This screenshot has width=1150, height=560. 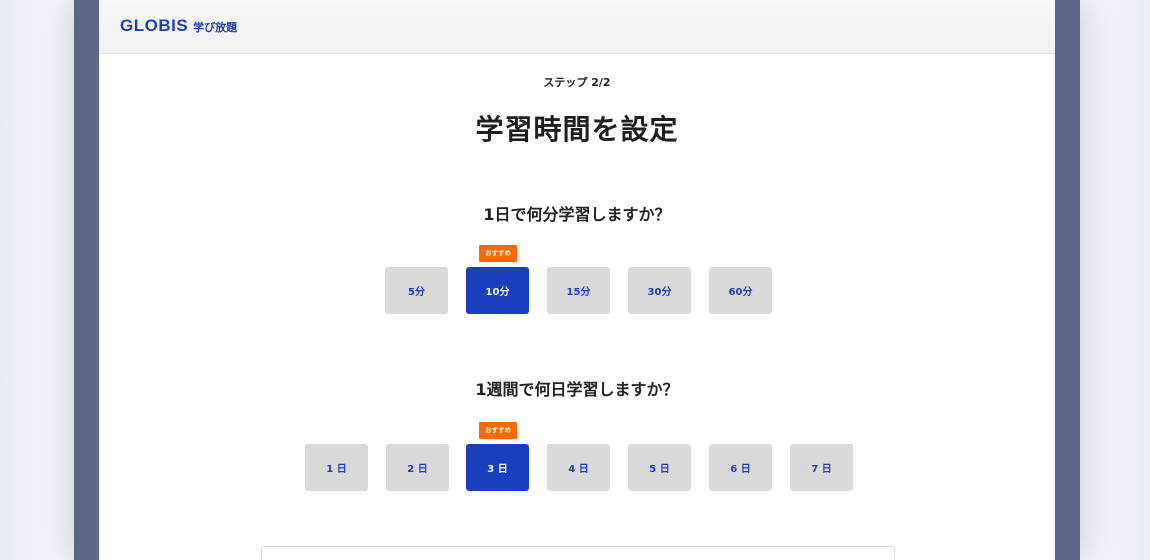 What do you see at coordinates (154, 25) in the screenshot?
I see `logo-wordmark: GLOBIS` at bounding box center [154, 25].